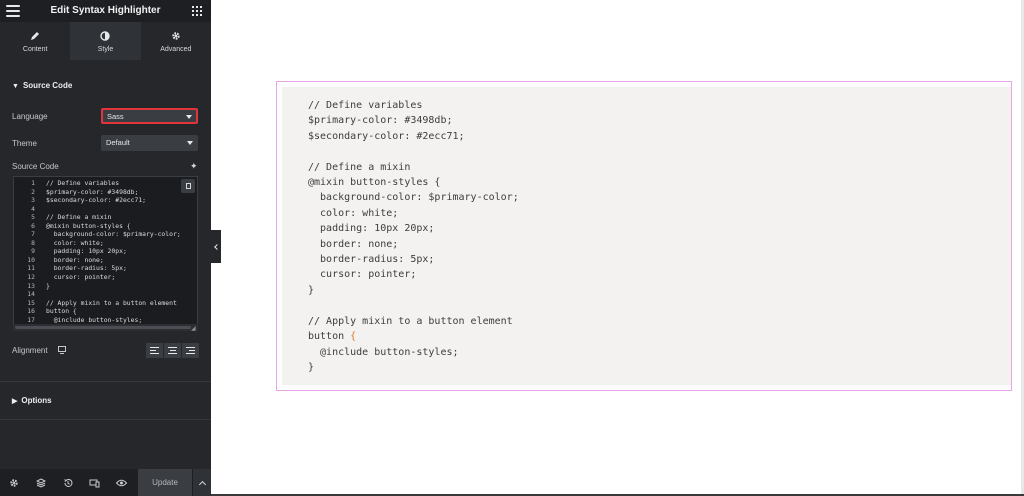 The height and width of the screenshot is (496, 1024). I want to click on options-section-toggle: ▶ Options, so click(32, 400).